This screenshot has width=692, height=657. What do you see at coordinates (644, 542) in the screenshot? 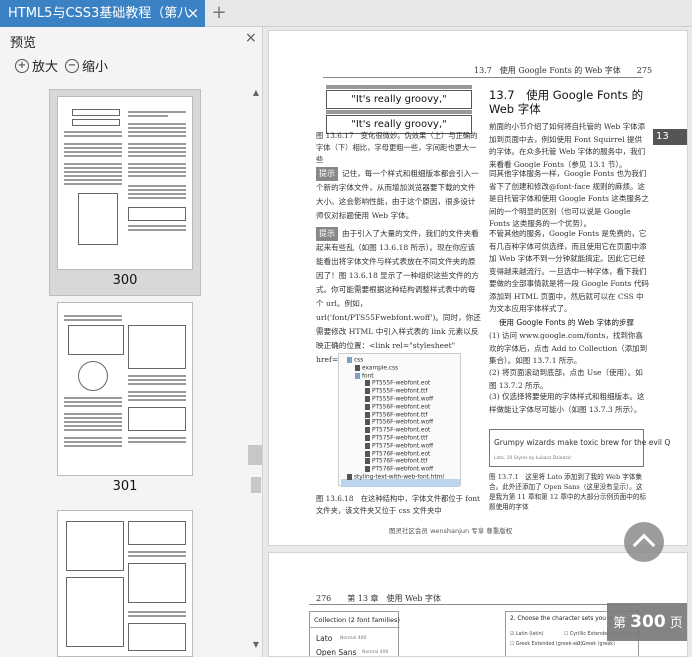
I see `back-to-top-button` at bounding box center [644, 542].